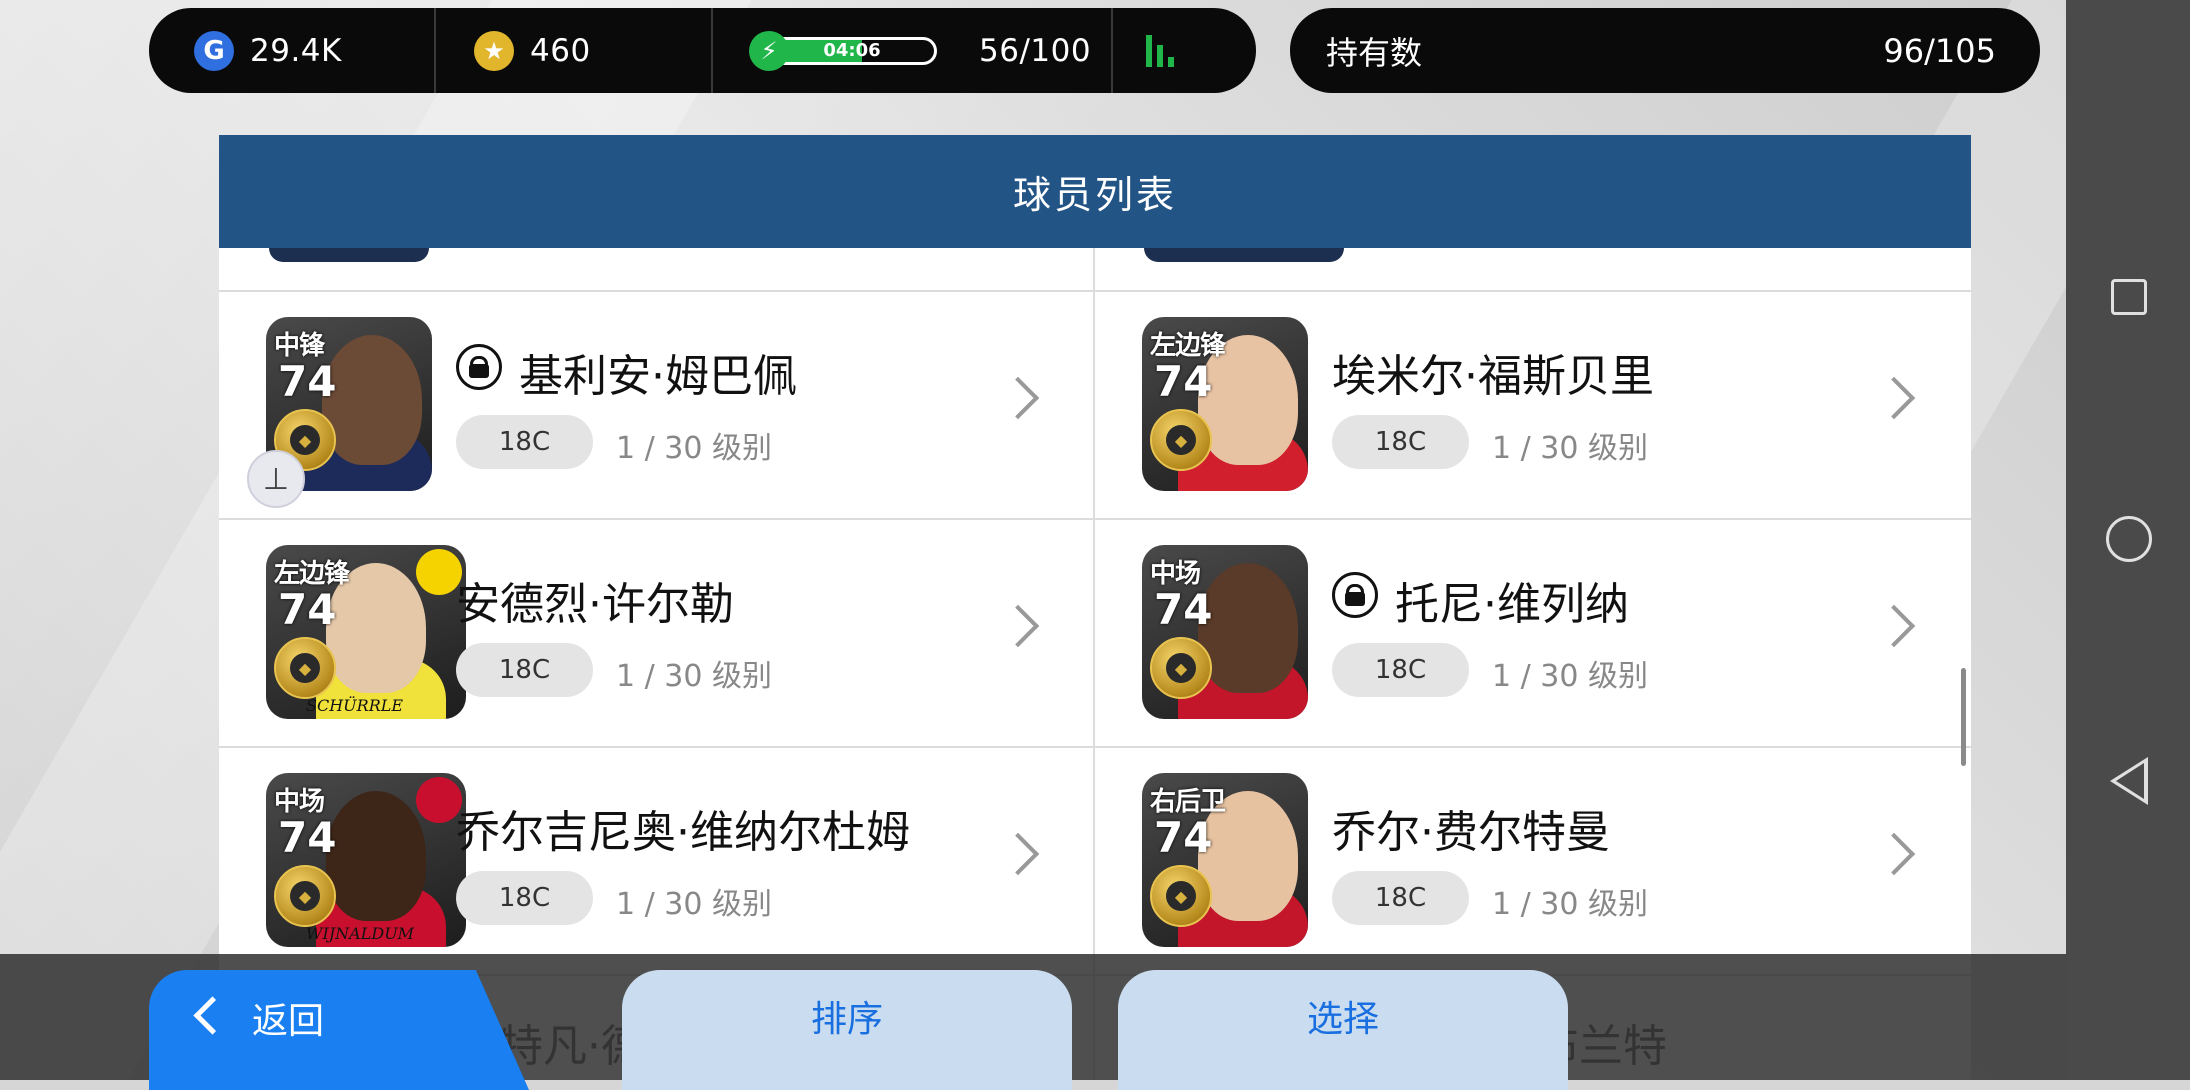  I want to click on player-nameplate: WIJNALDUM, so click(360, 933).